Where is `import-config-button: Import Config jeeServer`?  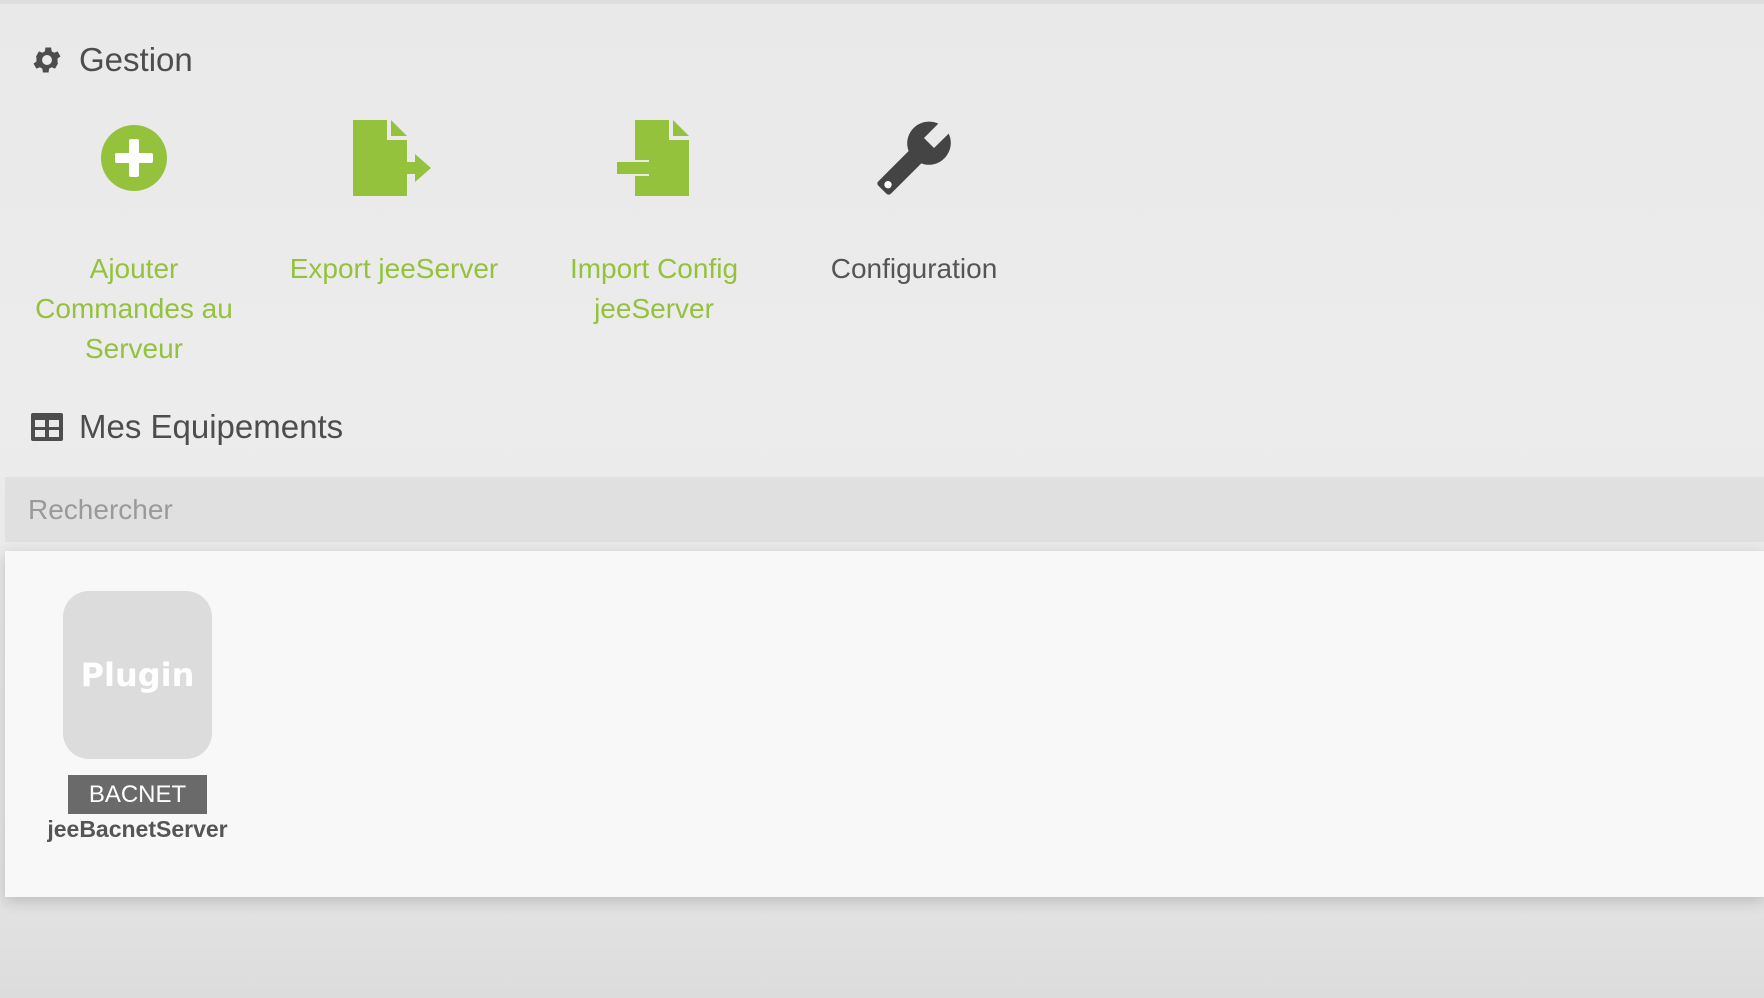
import-config-button: Import Config jeeServer is located at coordinates (654, 222).